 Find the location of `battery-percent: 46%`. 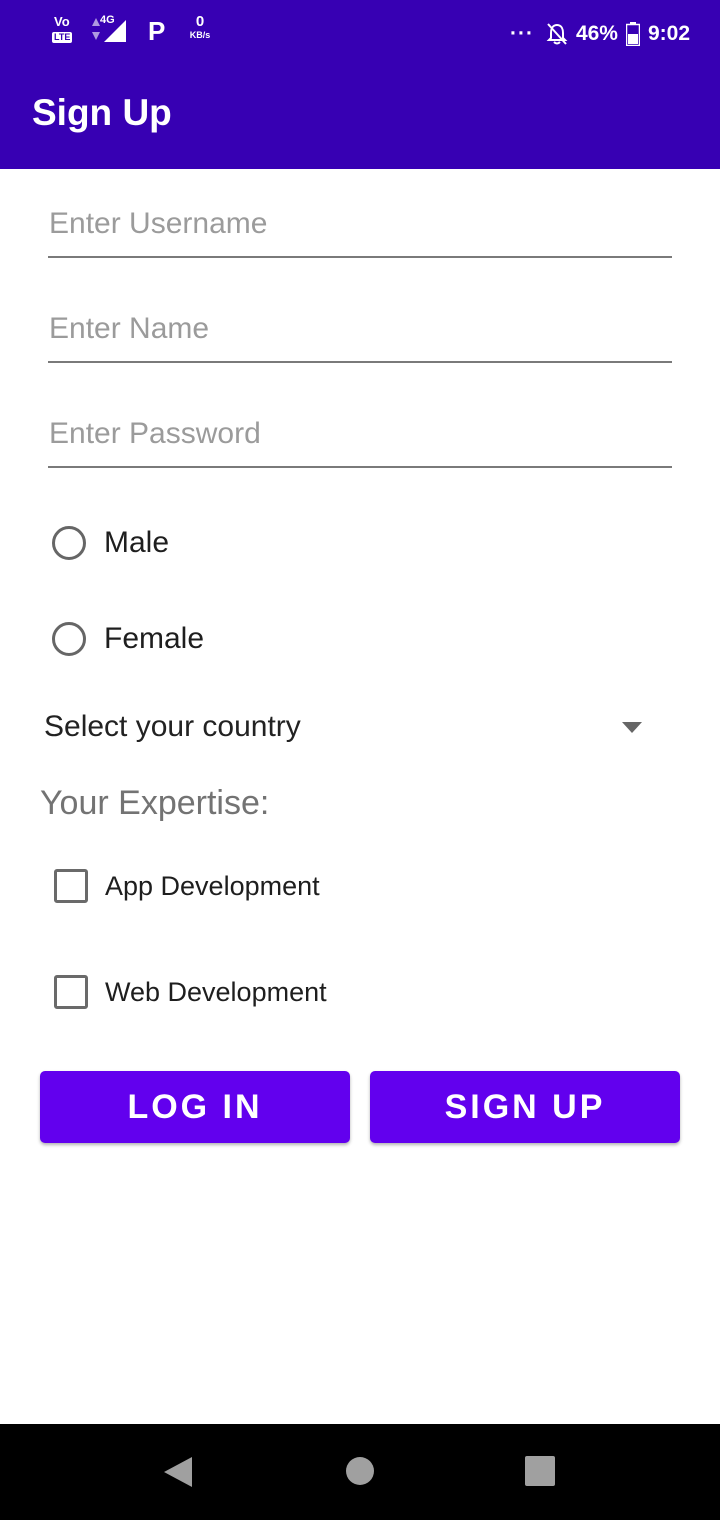

battery-percent: 46% is located at coordinates (596, 33).